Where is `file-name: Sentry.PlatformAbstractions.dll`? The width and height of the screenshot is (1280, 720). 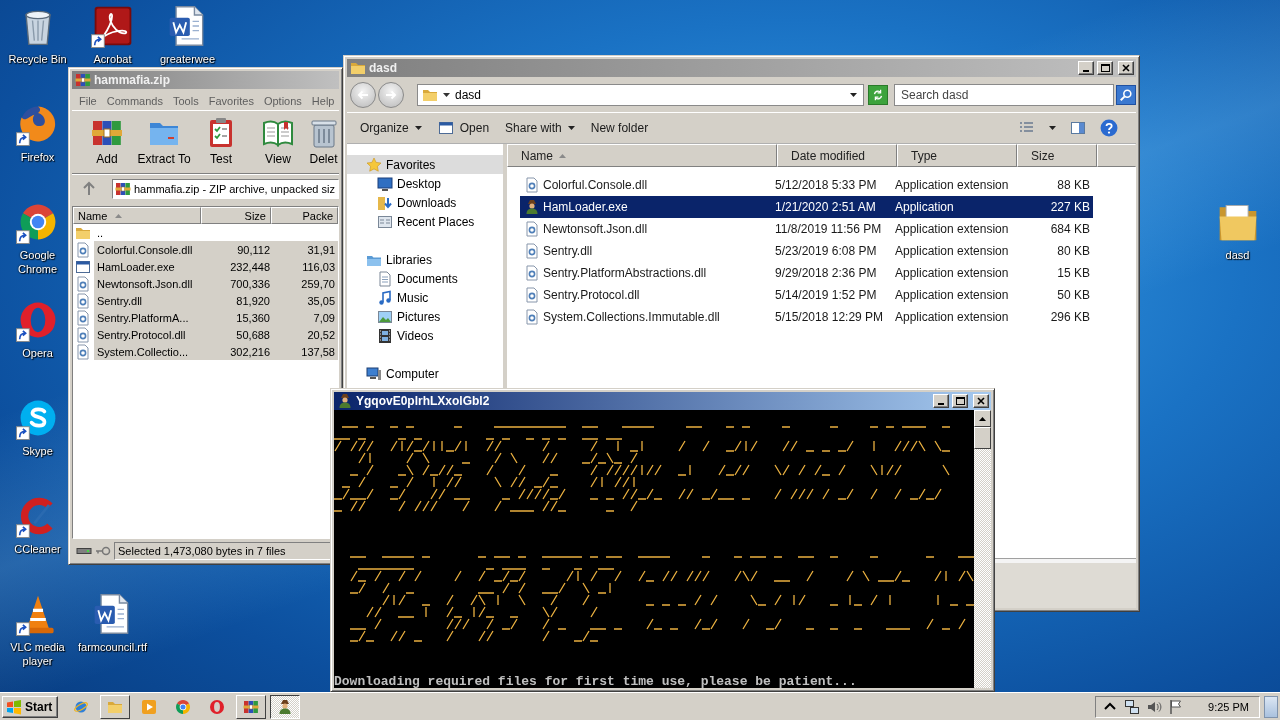 file-name: Sentry.PlatformAbstractions.dll is located at coordinates (625, 273).